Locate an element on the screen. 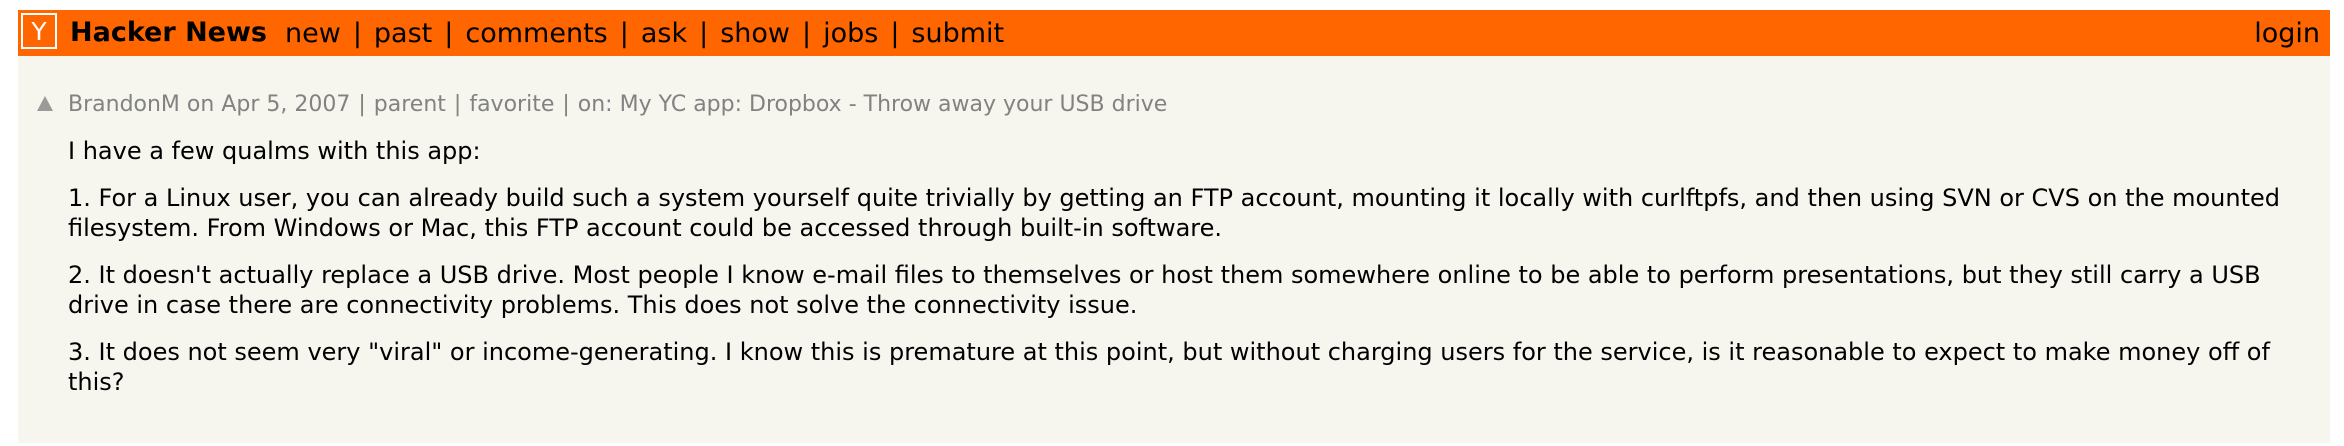 This screenshot has width=2344, height=446. main-nav: new | past | comments | ask | show | jobs | submit is located at coordinates (644, 34).